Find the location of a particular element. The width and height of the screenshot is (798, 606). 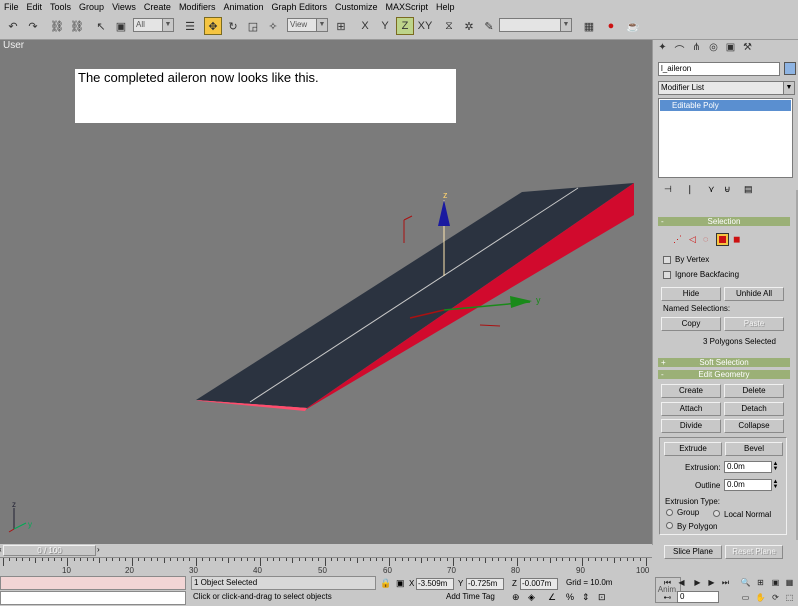

mirror-icon: ⧖ is located at coordinates (449, 26).